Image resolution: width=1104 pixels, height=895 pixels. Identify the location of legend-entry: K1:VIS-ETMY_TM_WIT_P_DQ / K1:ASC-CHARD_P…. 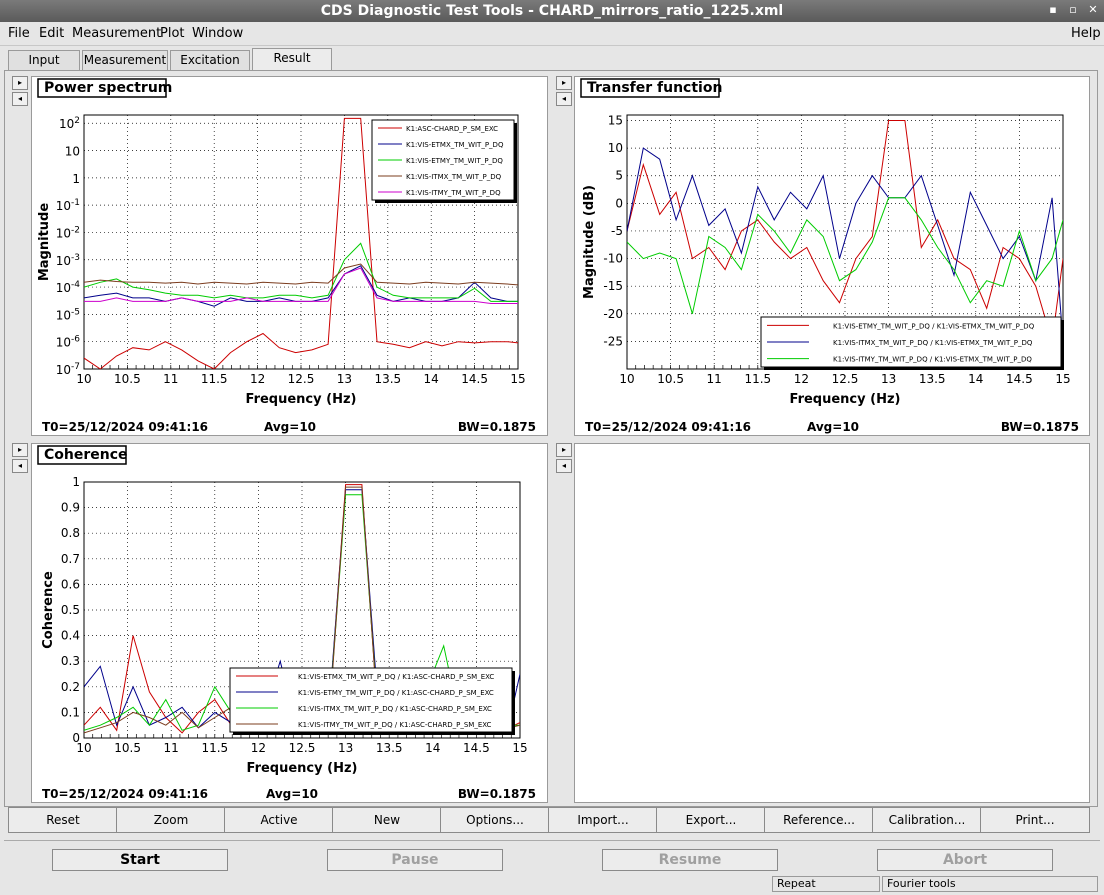
(396, 693).